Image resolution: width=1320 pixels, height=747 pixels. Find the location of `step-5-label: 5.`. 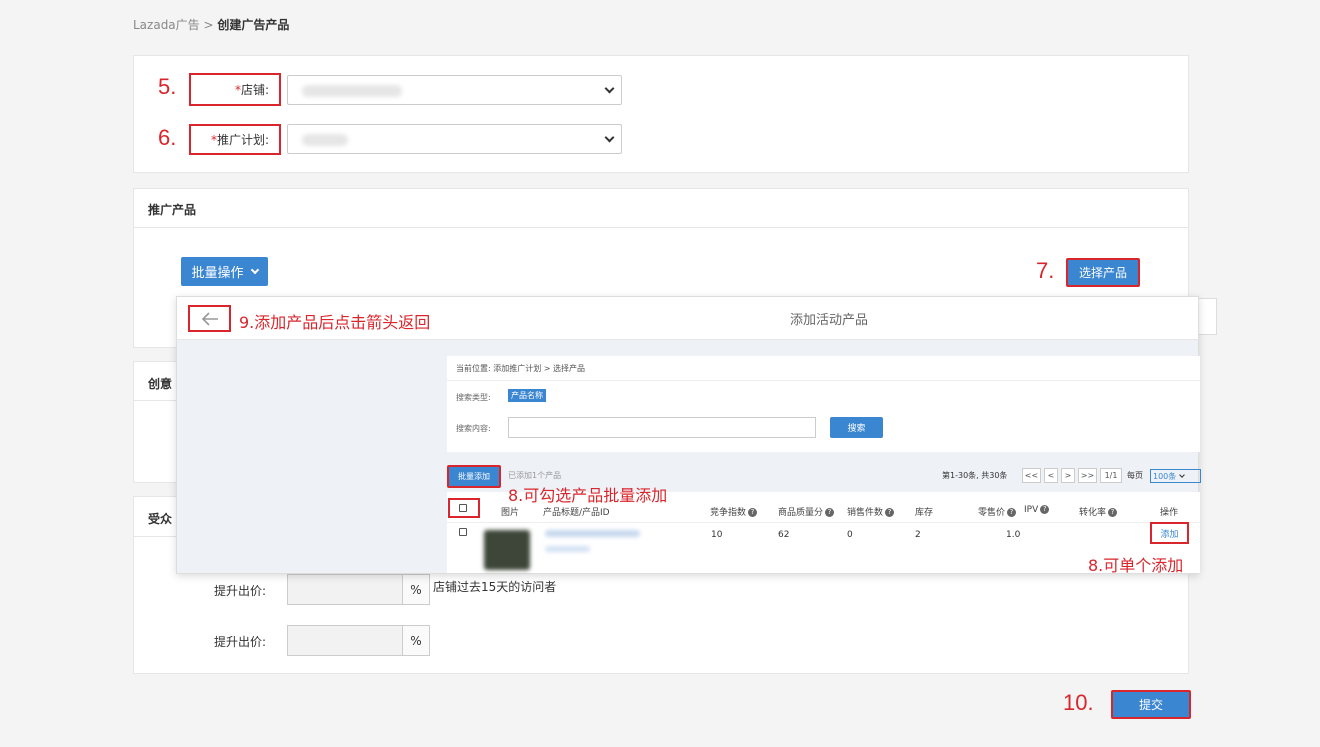

step-5-label: 5. is located at coordinates (167, 86).